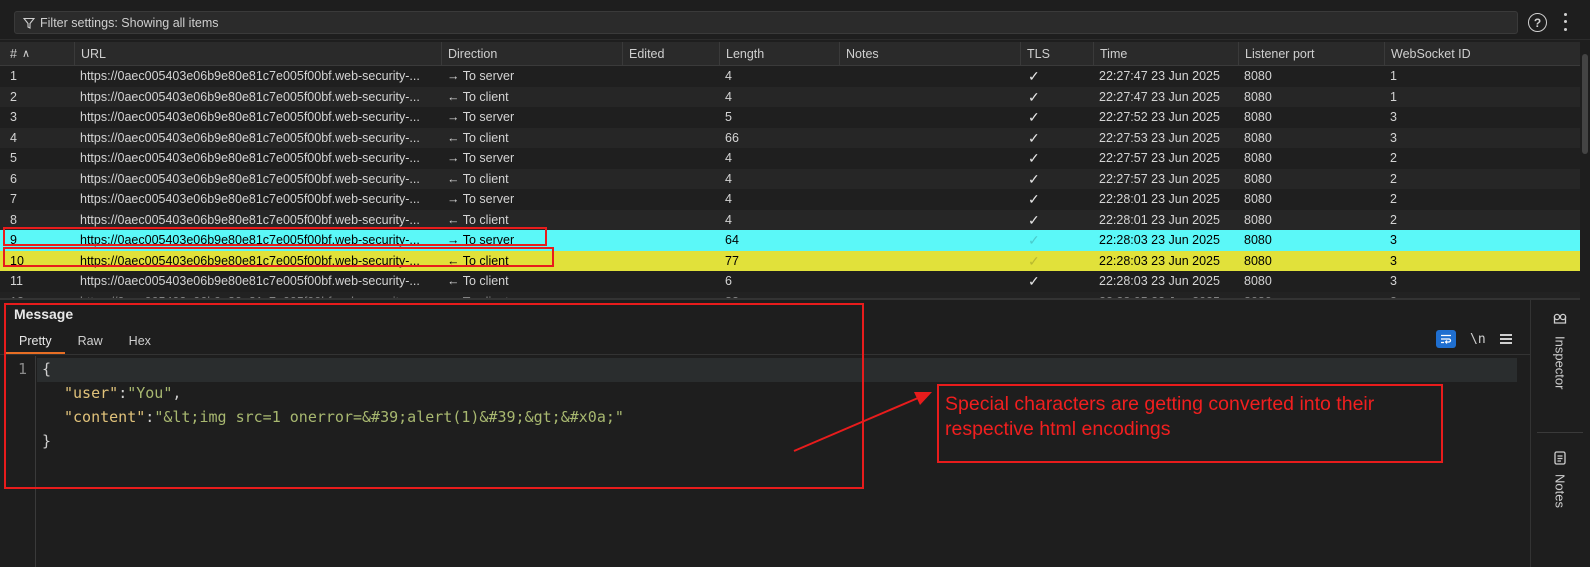 This screenshot has width=1590, height=567. Describe the element at coordinates (1560, 491) in the screenshot. I see `notes-label: Notes` at that location.